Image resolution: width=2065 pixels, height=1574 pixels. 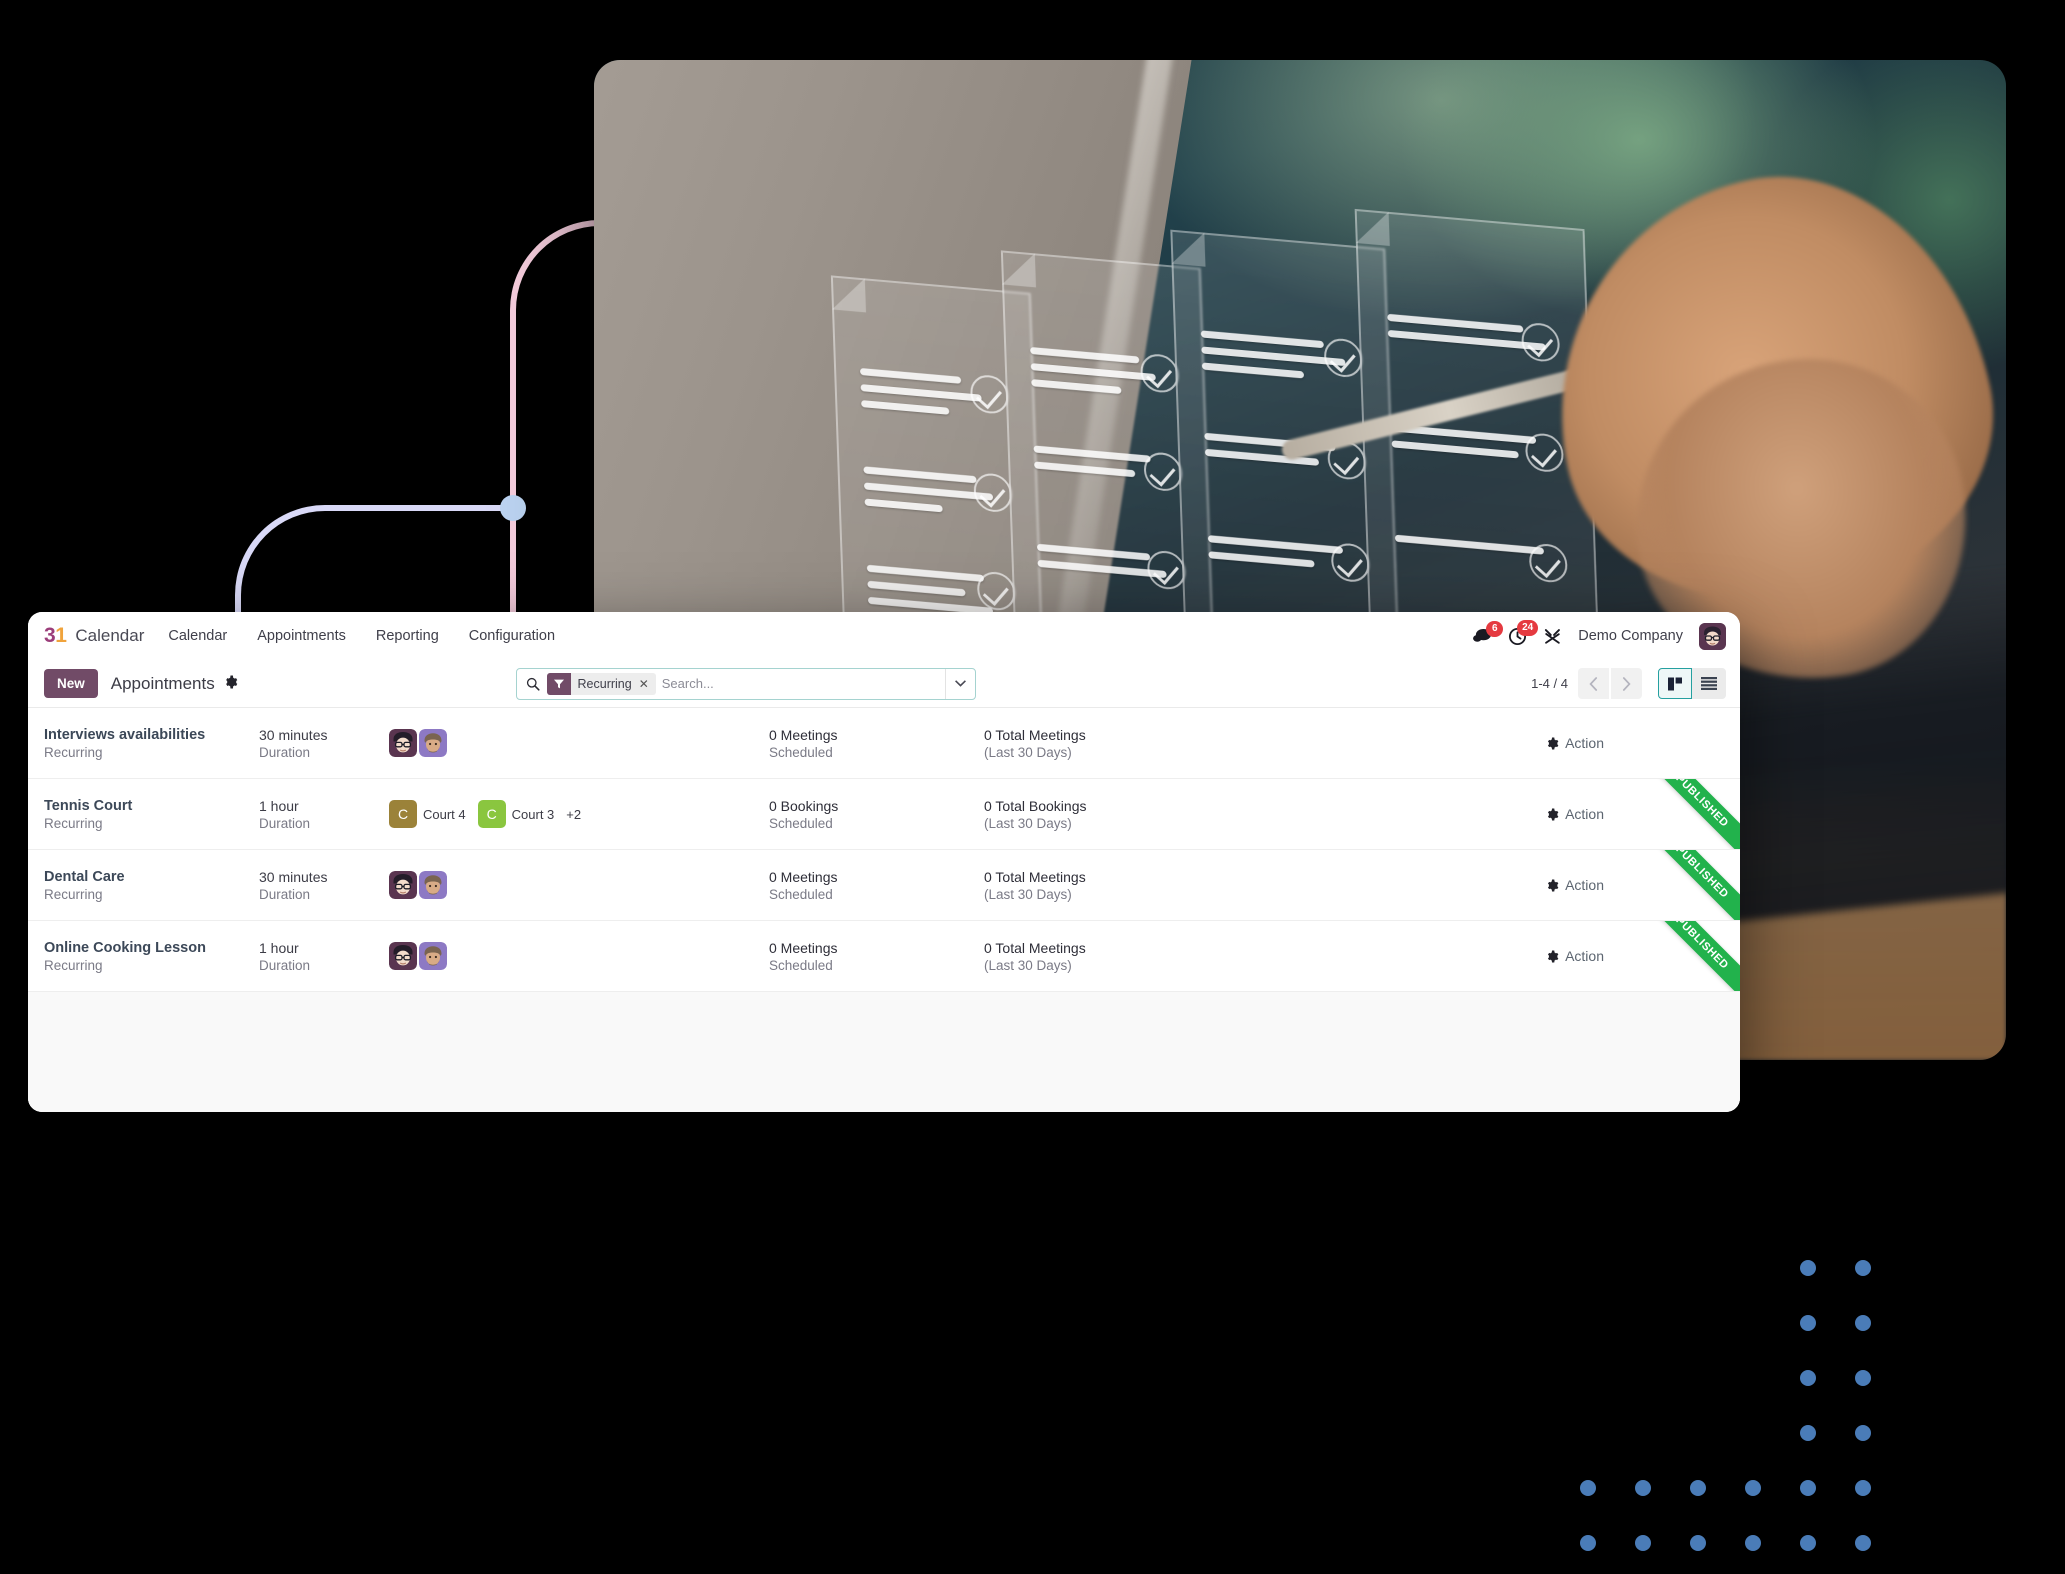 I want to click on search-facet-recurring: Recurring ✕, so click(x=601, y=683).